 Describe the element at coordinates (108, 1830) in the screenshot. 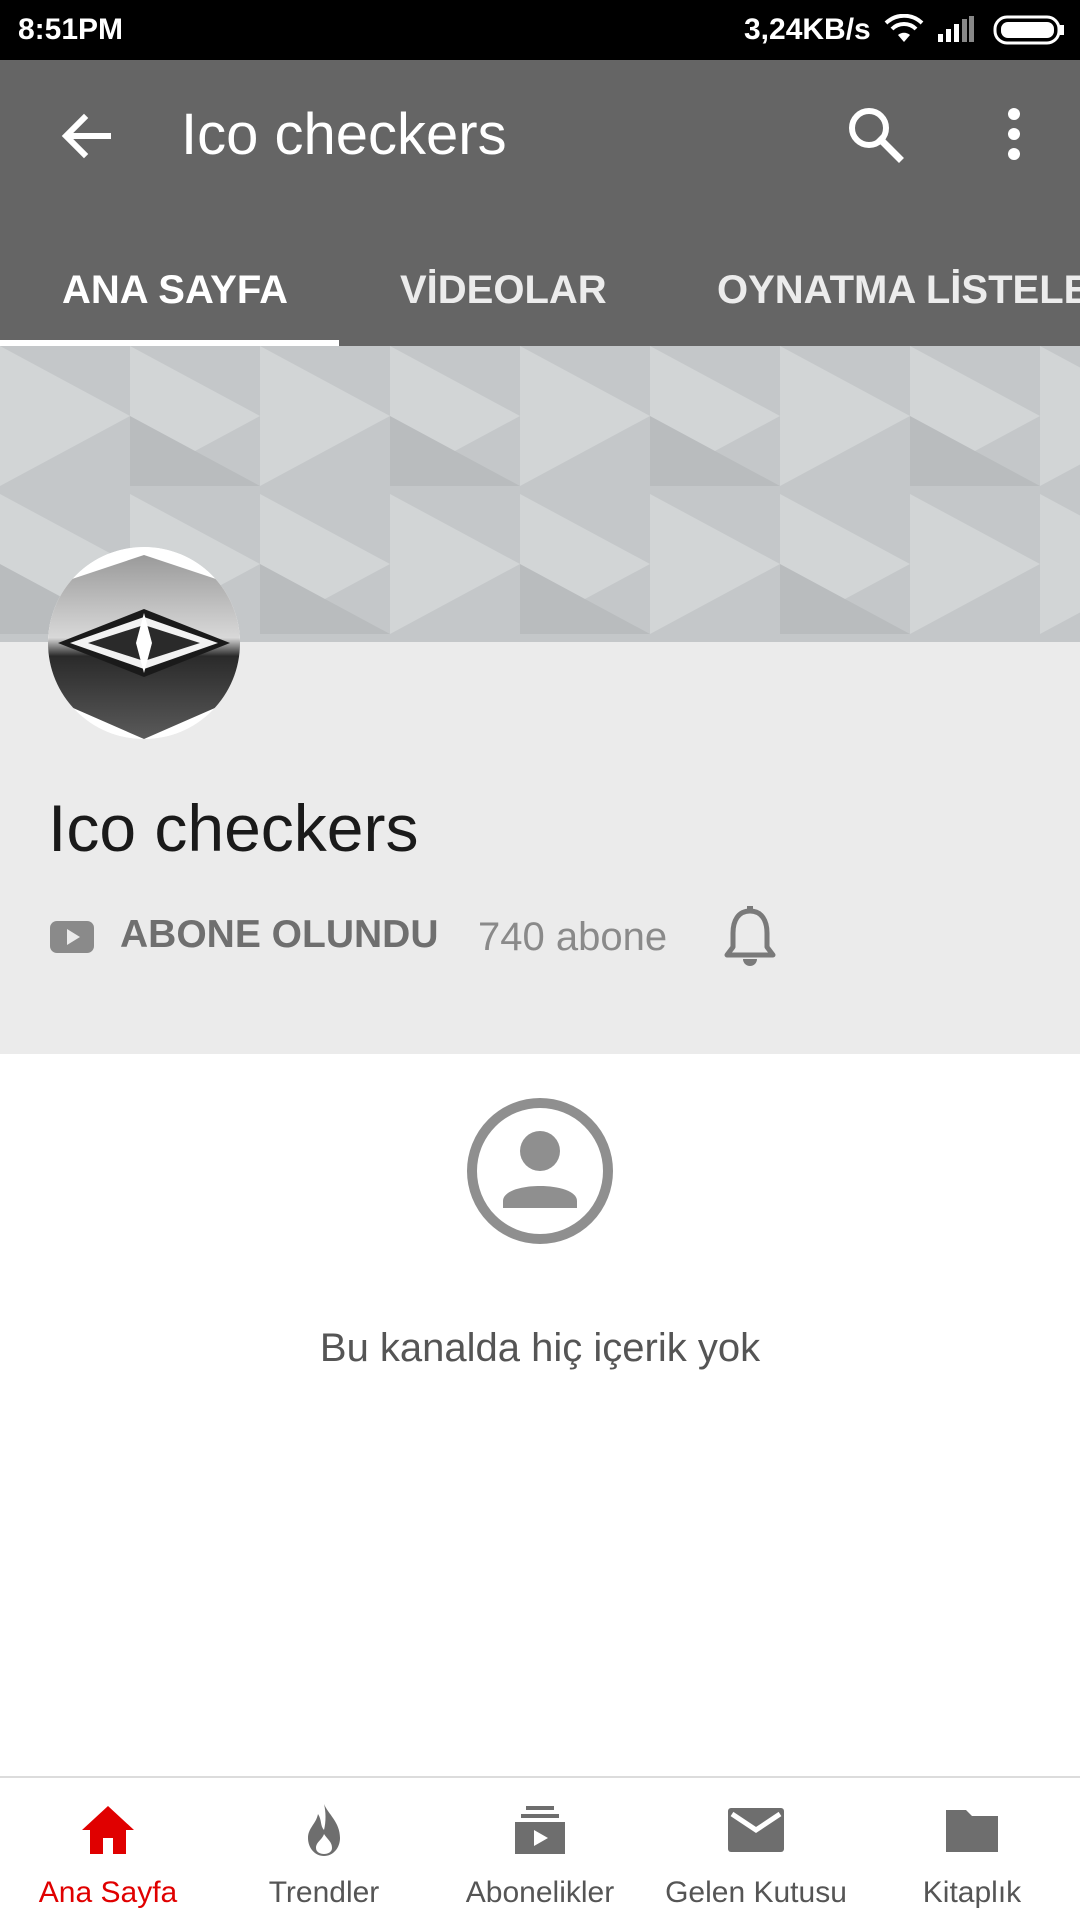

I see `home-icon` at that location.